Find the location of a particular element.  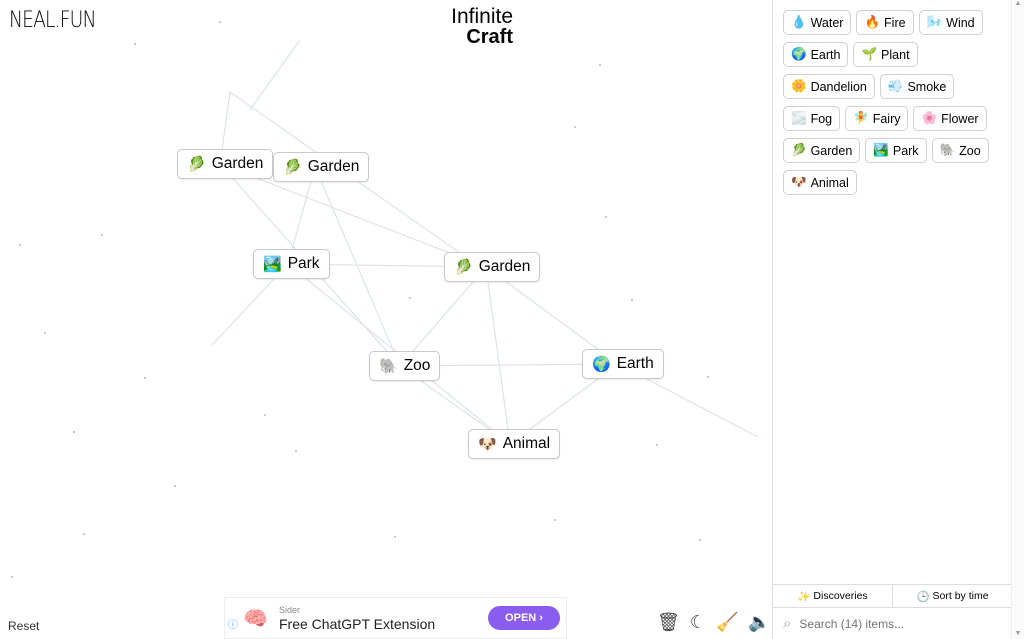

smoke-icon: 💨 is located at coordinates (895, 86).